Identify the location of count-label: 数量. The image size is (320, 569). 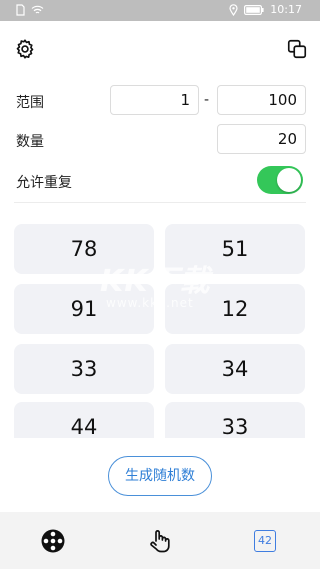
(30, 142).